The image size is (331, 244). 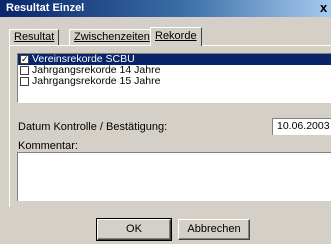 I want to click on tab-rekorde-label: Rekorde, so click(x=176, y=36).